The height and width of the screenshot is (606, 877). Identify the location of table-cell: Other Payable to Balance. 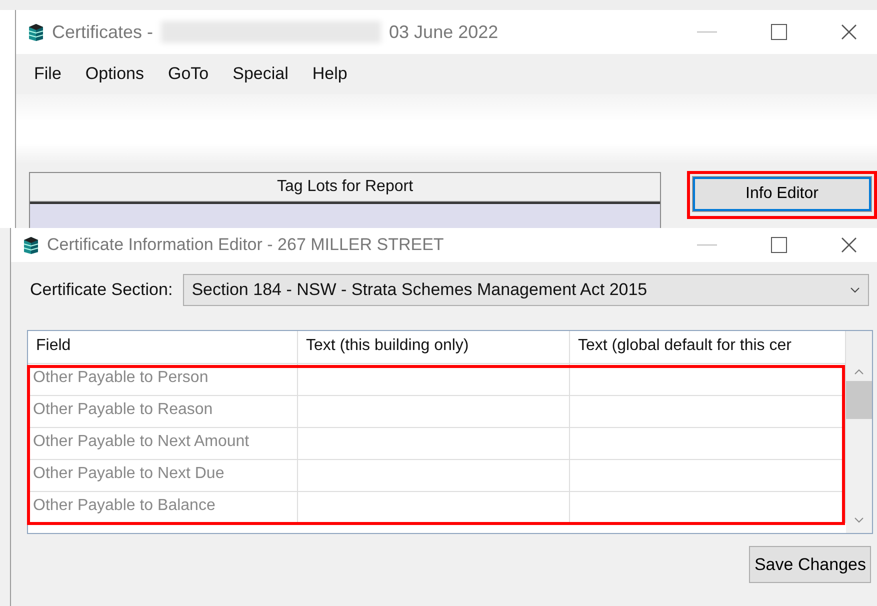
(163, 507).